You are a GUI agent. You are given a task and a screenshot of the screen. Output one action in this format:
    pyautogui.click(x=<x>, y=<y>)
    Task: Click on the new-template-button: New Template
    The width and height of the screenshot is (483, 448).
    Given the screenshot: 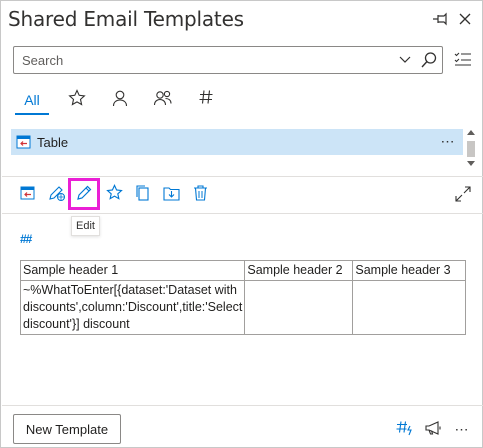 What is the action you would take?
    pyautogui.click(x=67, y=429)
    